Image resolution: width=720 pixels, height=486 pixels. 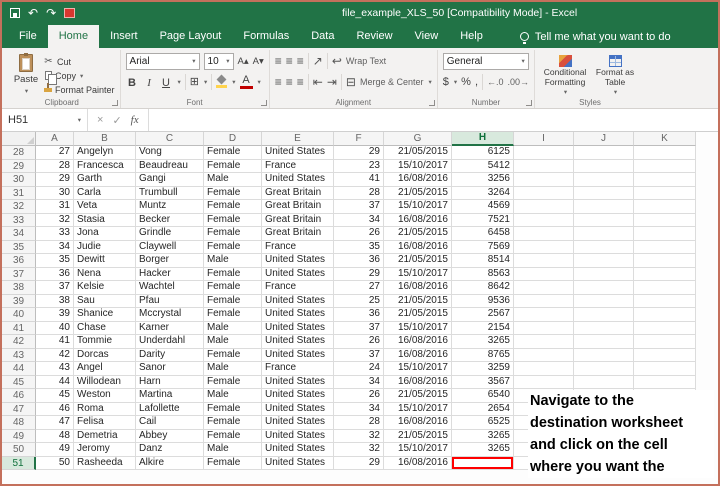 I want to click on cell-K37, so click(x=665, y=274).